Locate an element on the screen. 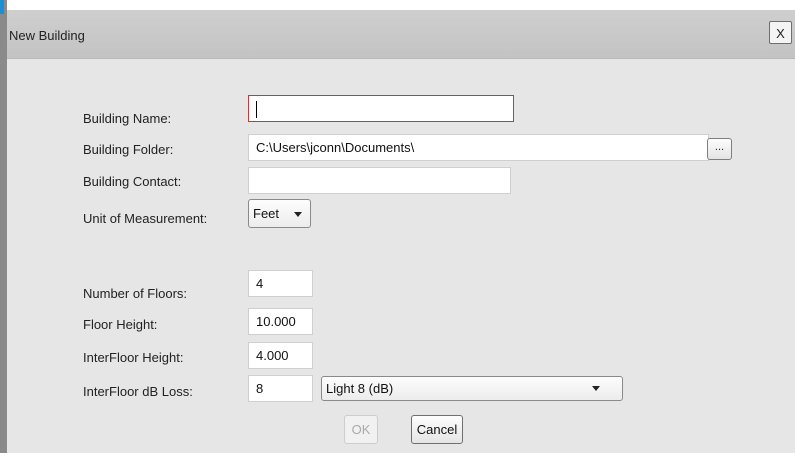 This screenshot has width=795, height=453. close-button: X is located at coordinates (780, 32).